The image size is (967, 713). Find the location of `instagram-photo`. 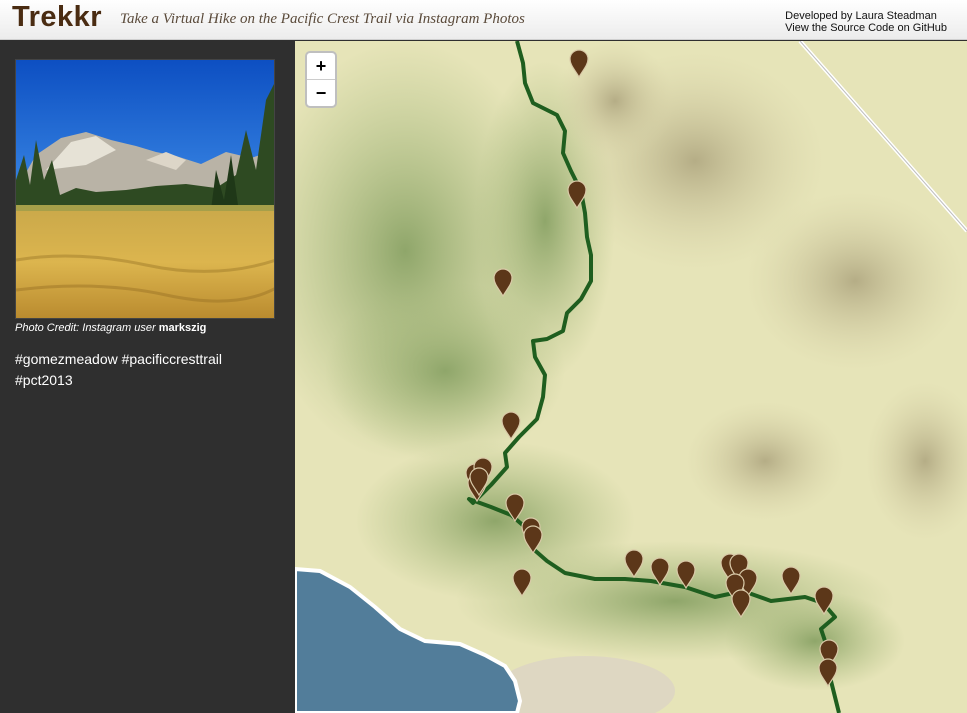

instagram-photo is located at coordinates (145, 189).